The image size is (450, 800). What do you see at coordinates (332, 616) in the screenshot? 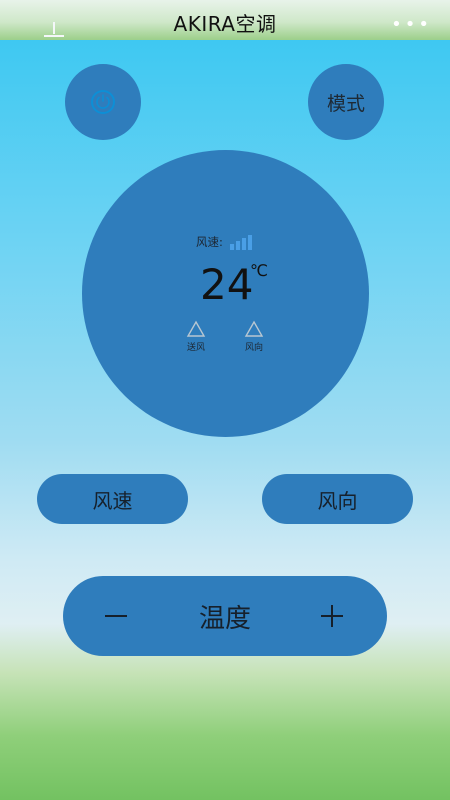
I see `plus-icon` at bounding box center [332, 616].